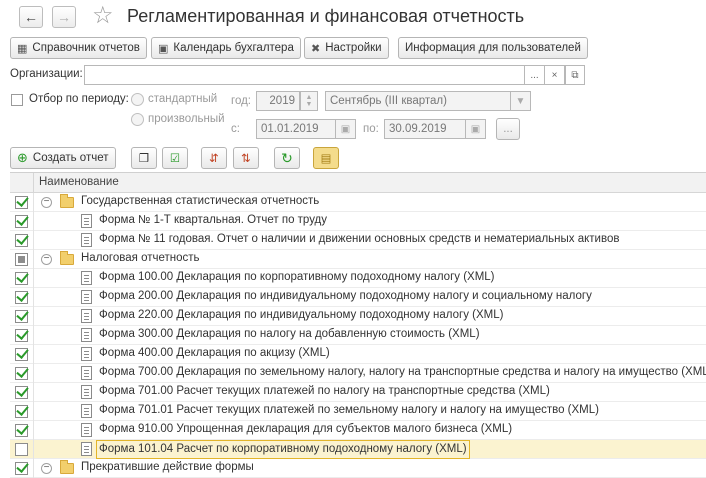 Image resolution: width=706 pixels, height=478 pixels. I want to click on user-info-button: Информация для пользователей, so click(493, 48).